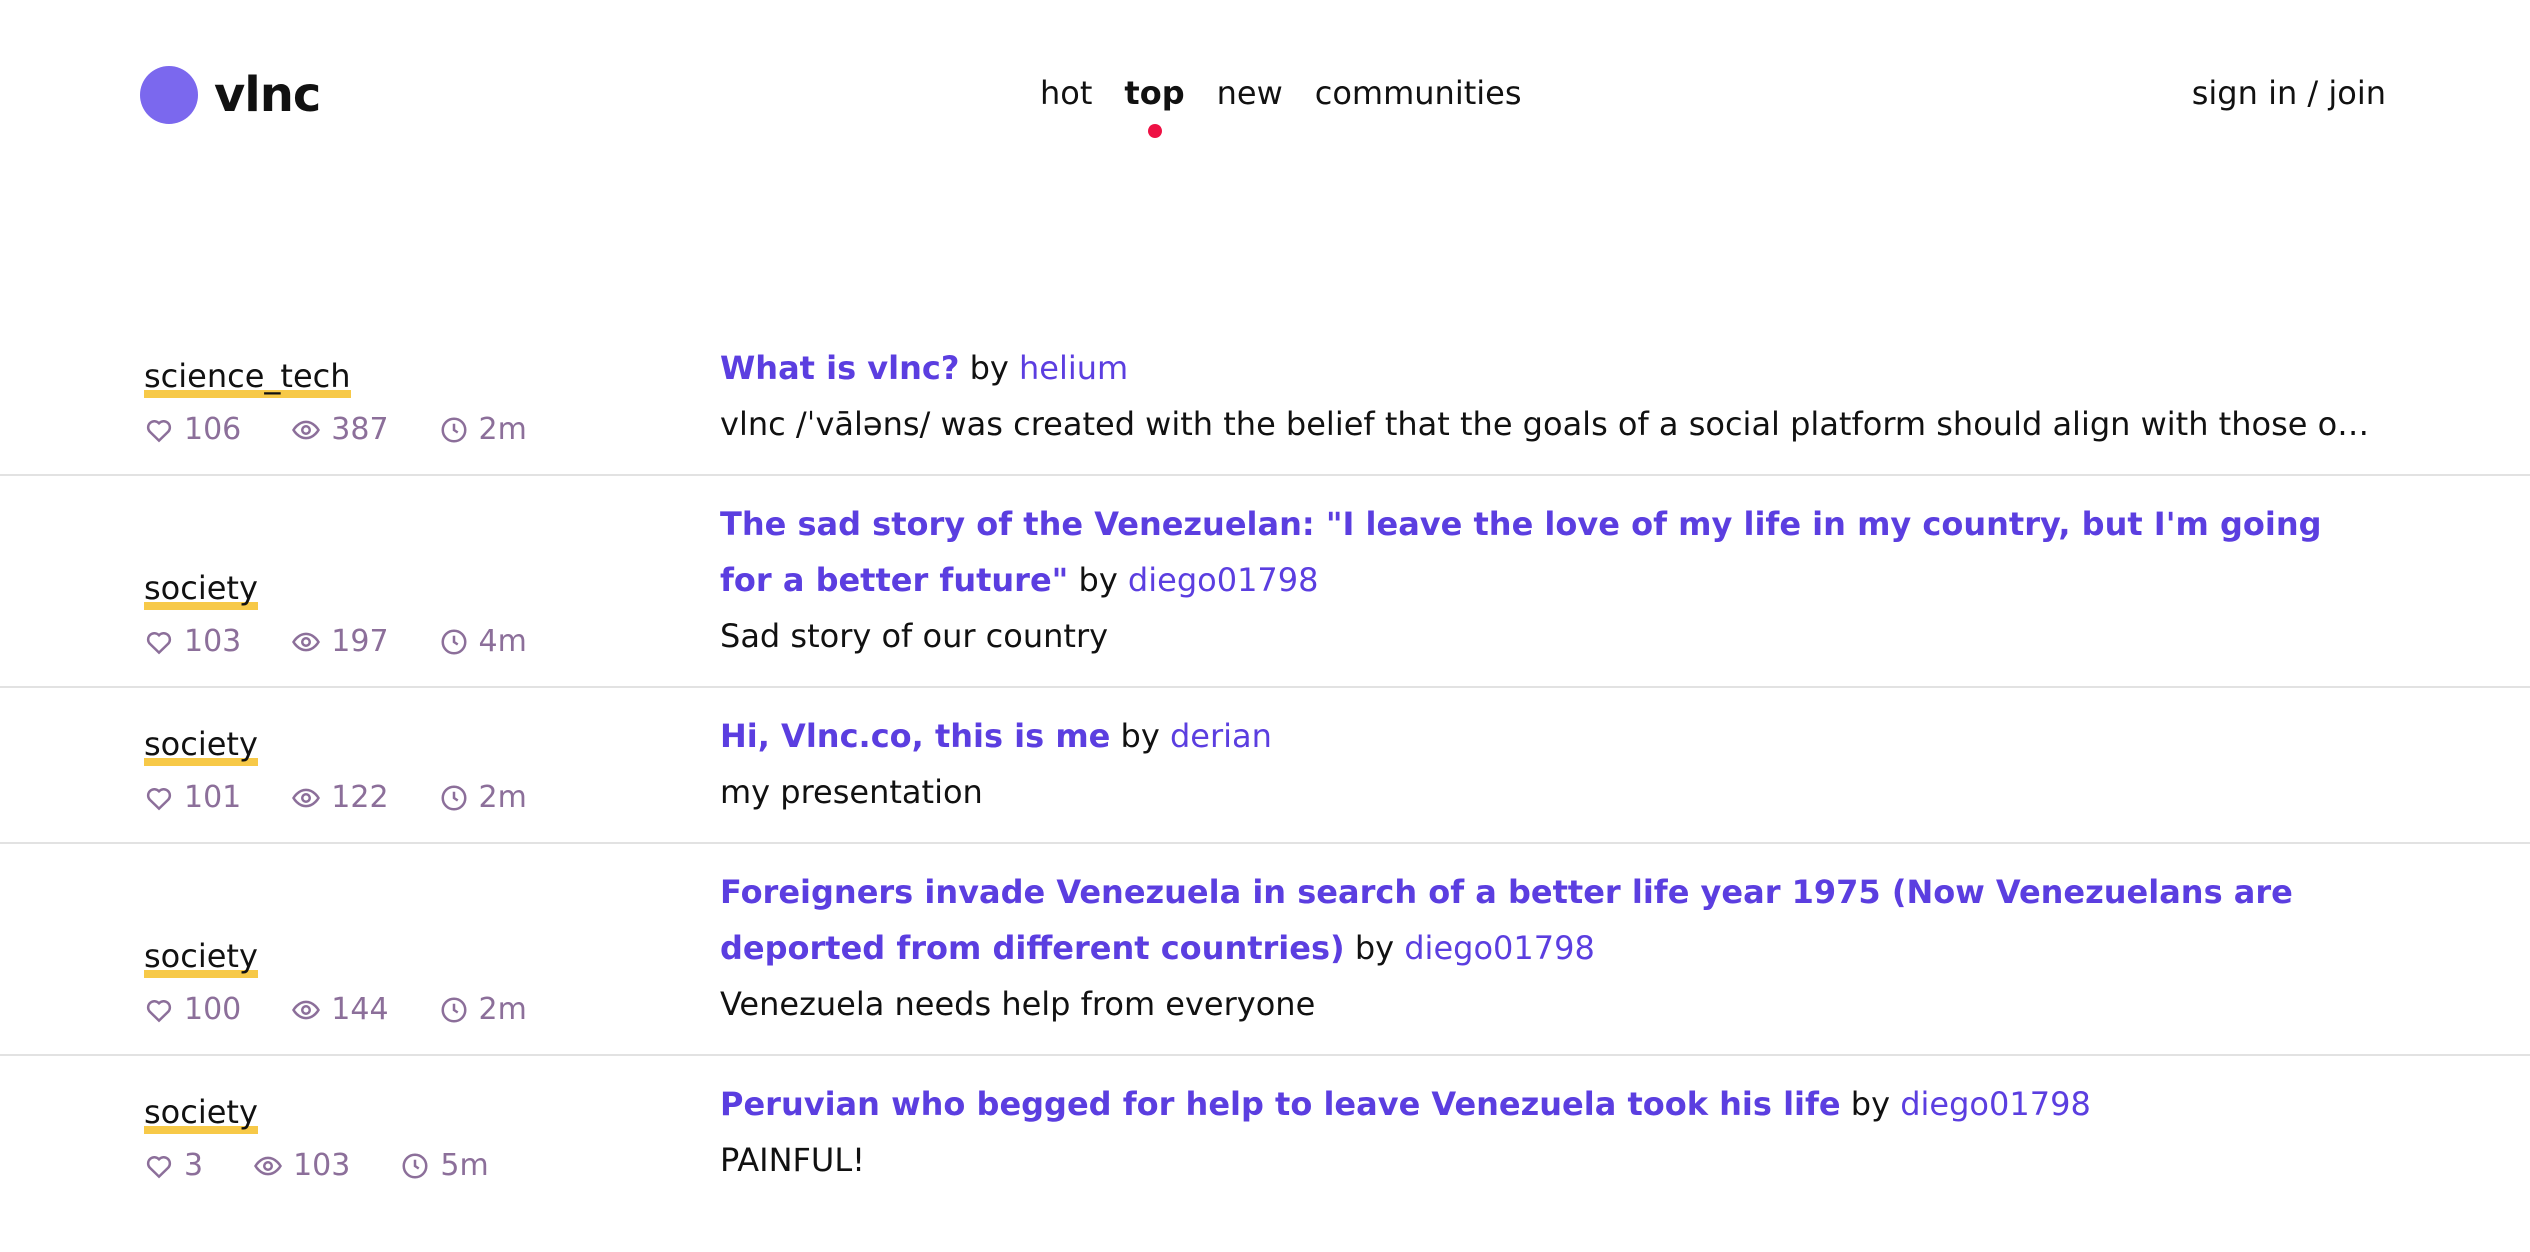  I want to click on post-stats: 3 103 5m, so click(424, 1166).